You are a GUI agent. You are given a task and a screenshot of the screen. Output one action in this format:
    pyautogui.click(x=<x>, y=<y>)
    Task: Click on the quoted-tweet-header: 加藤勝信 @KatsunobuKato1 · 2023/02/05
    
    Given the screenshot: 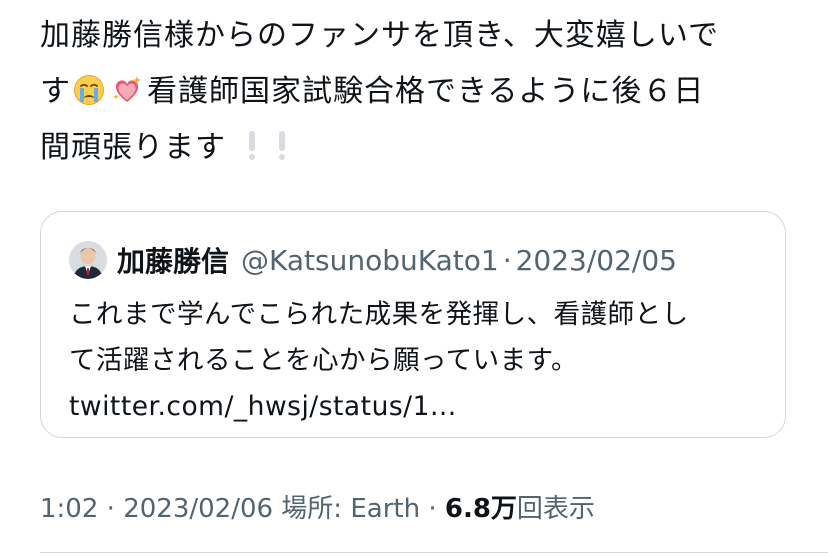 What is the action you would take?
    pyautogui.click(x=373, y=260)
    